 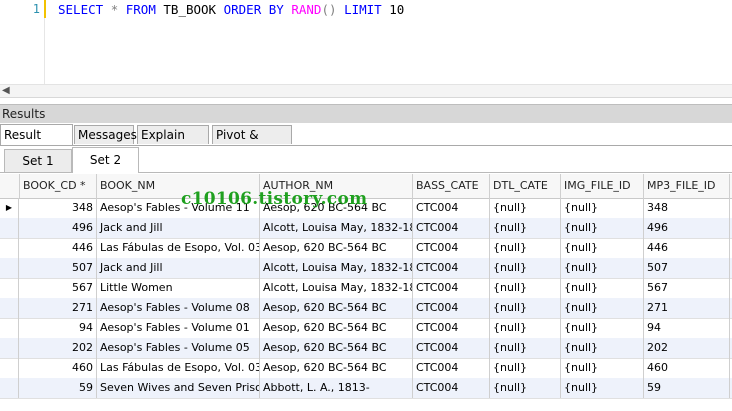 What do you see at coordinates (58, 228) in the screenshot?
I see `cell-book-cd: 496` at bounding box center [58, 228].